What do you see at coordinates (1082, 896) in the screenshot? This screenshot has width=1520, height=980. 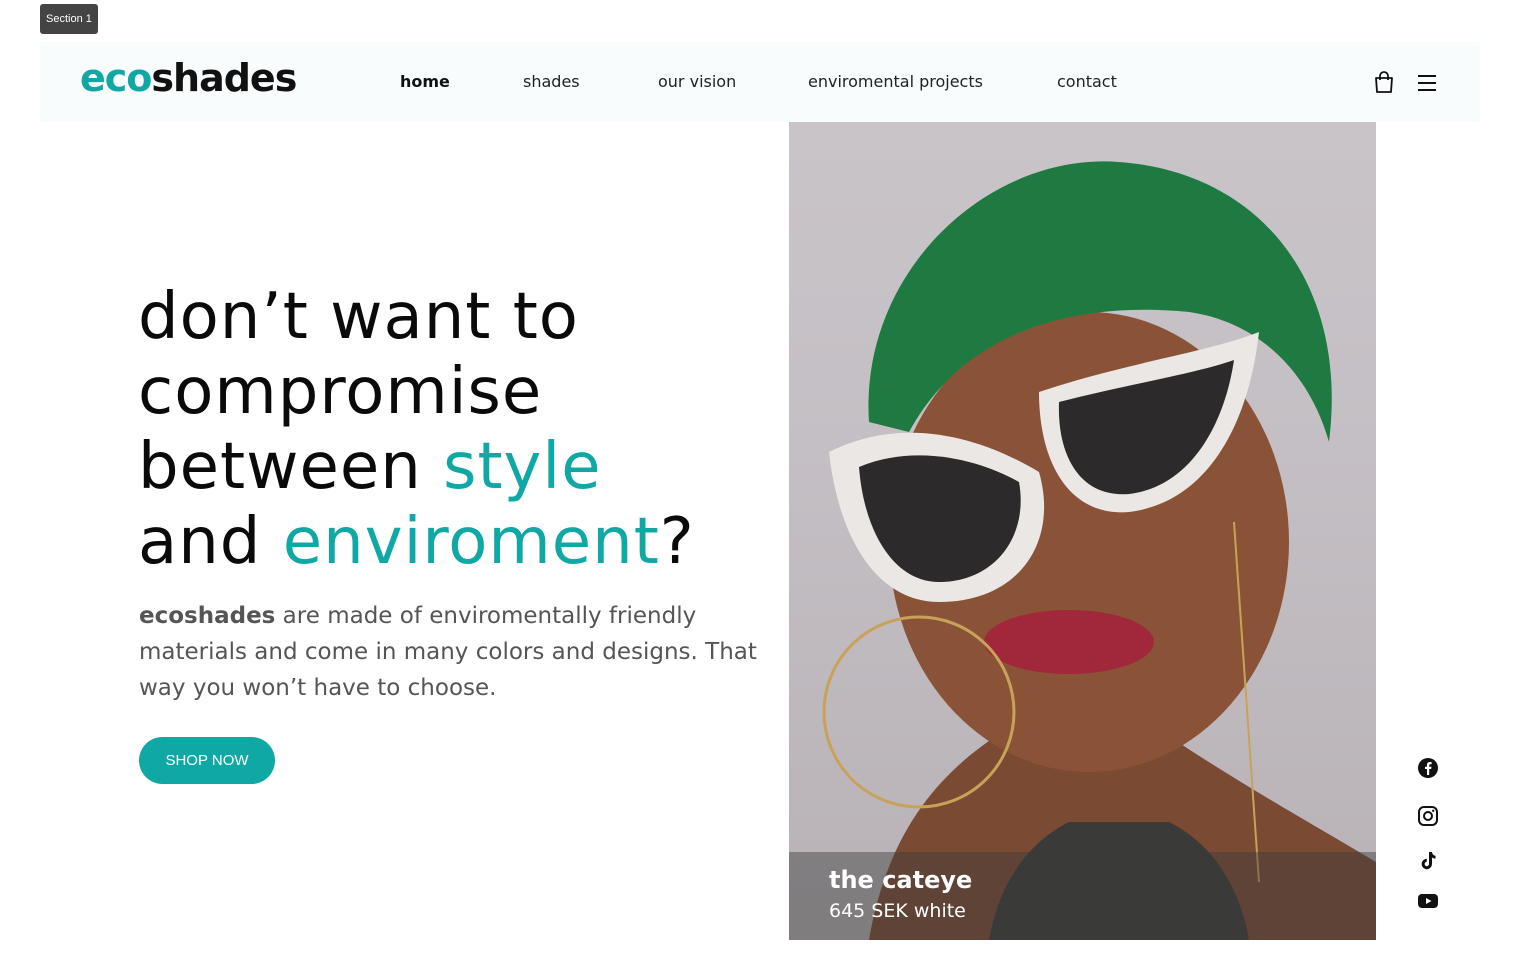 I see `product-caption: the cateye 645 SEK white` at bounding box center [1082, 896].